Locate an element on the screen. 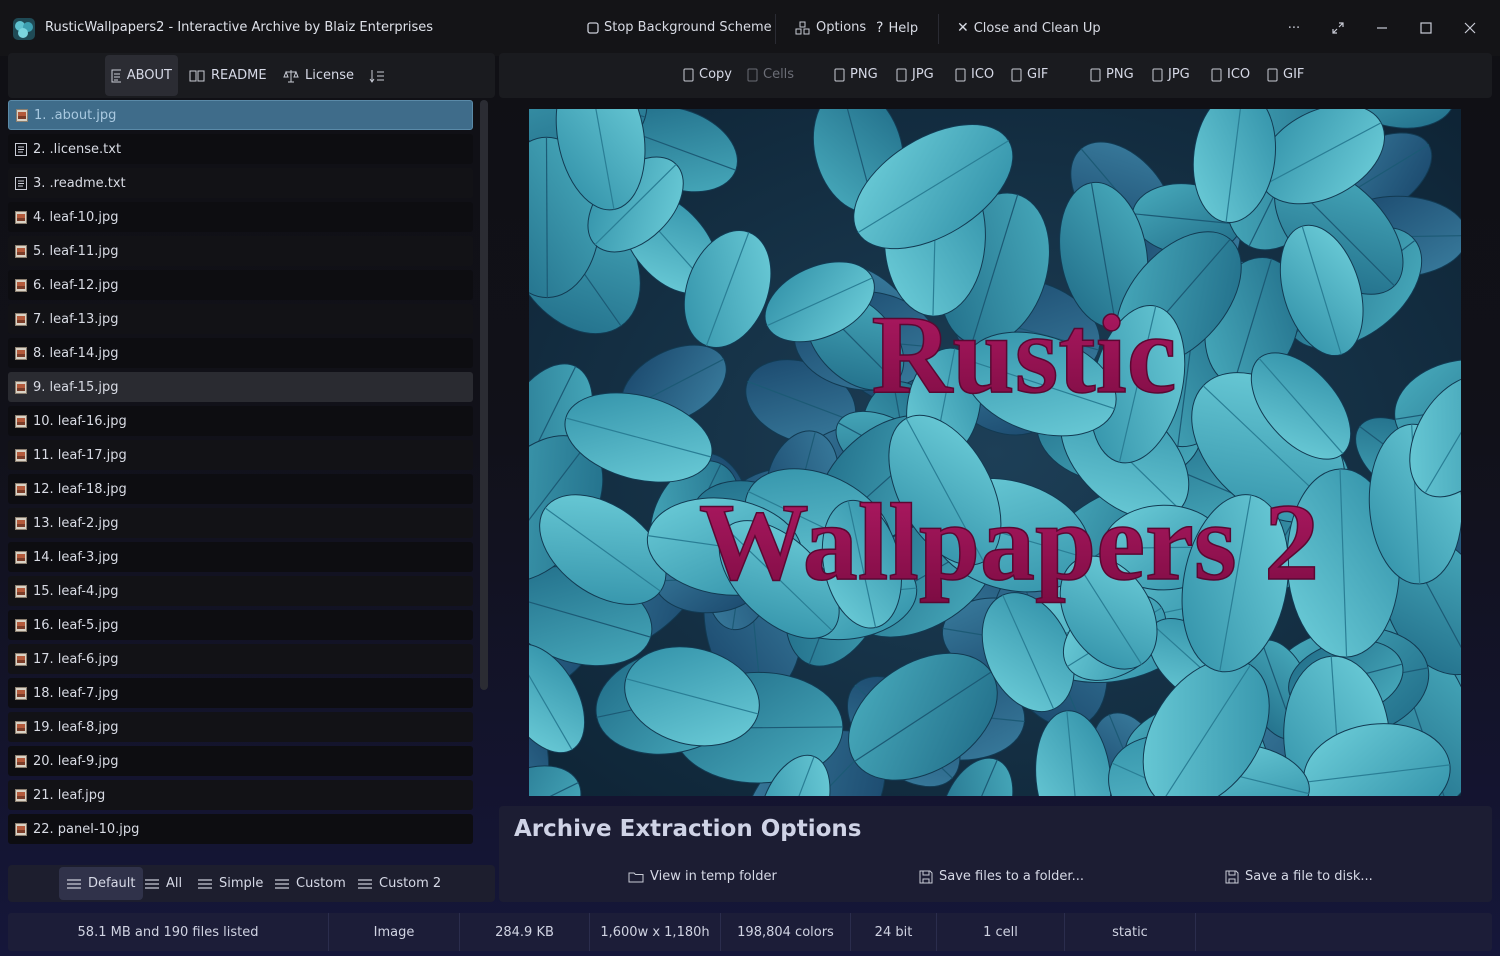 Image resolution: width=1500 pixels, height=956 pixels. file-name: 17. leaf-6.jpg is located at coordinates (76, 659).